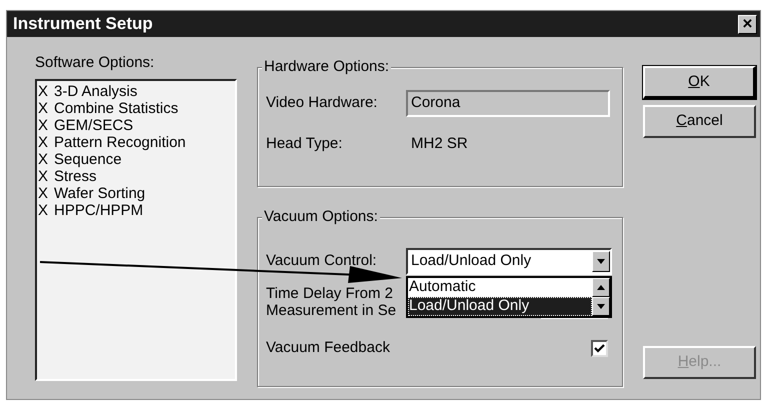 The height and width of the screenshot is (405, 763). I want to click on scroll-up-icon, so click(601, 287).